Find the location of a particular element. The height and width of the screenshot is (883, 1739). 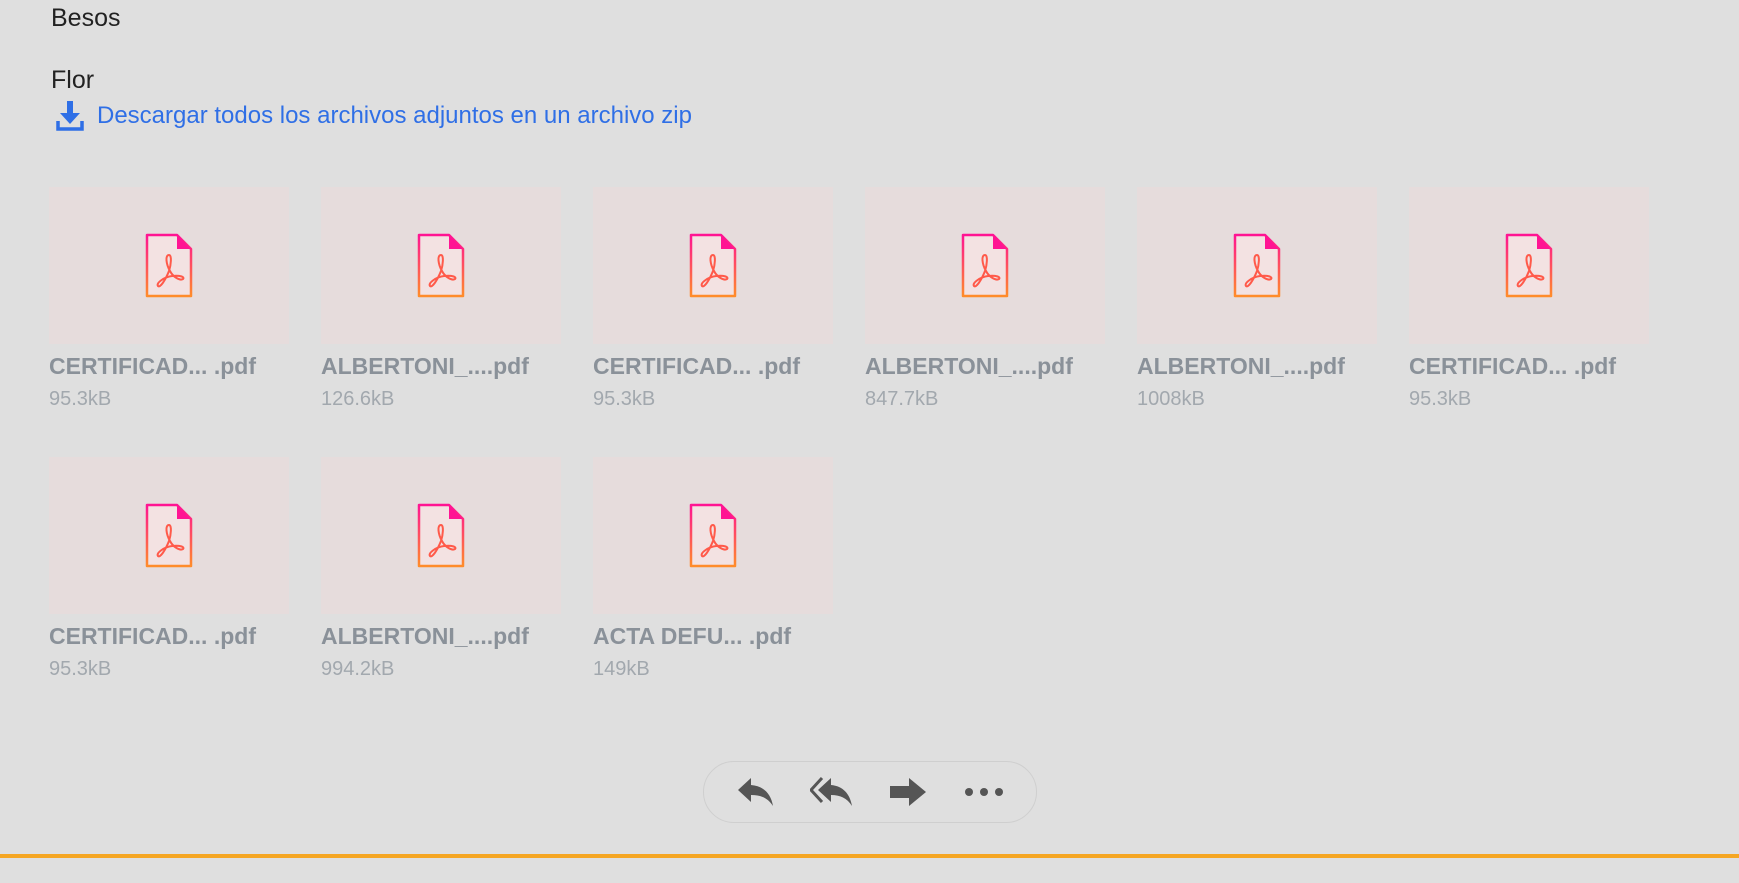

more-icon is located at coordinates (984, 792).